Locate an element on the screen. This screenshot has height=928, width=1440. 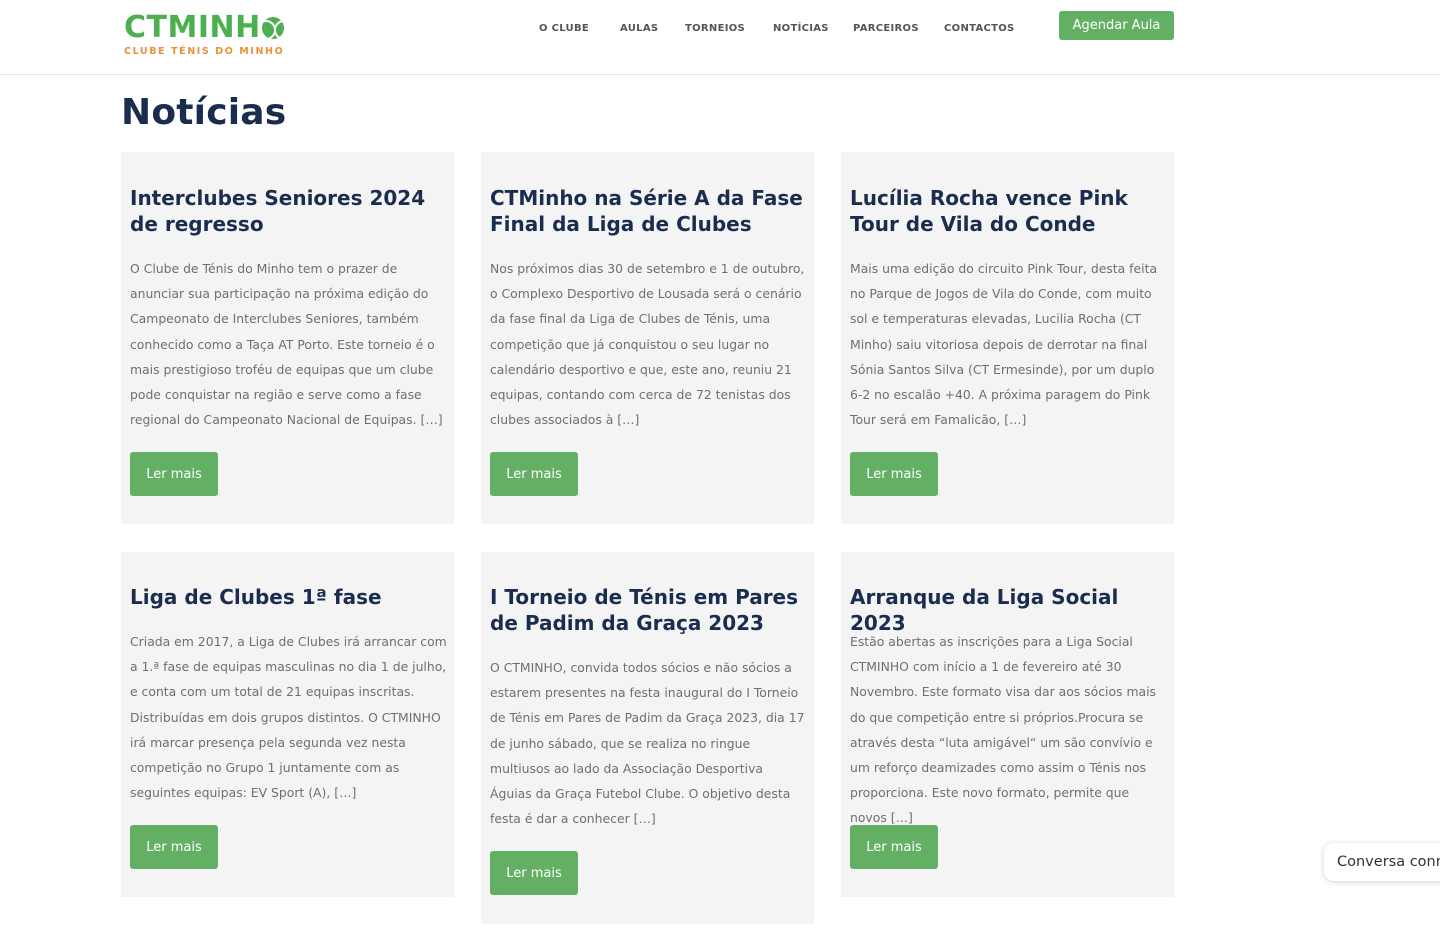
nav-item-contactos: CONTACTOS is located at coordinates (979, 28).